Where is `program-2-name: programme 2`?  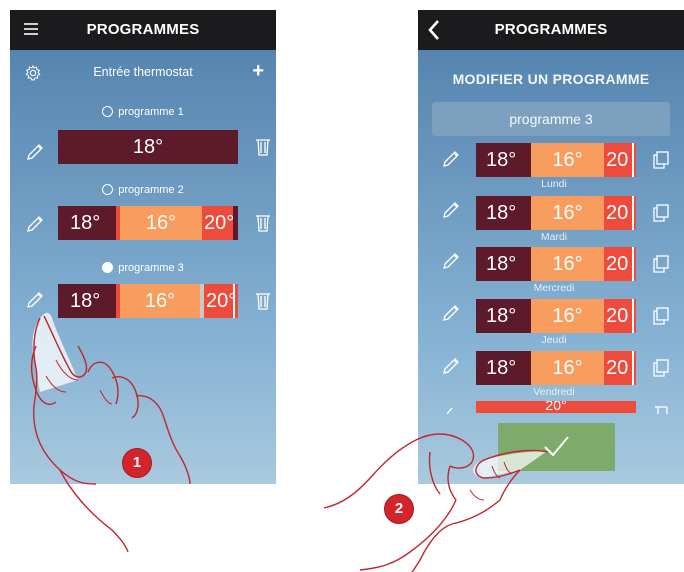 program-2-name: programme 2 is located at coordinates (151, 190).